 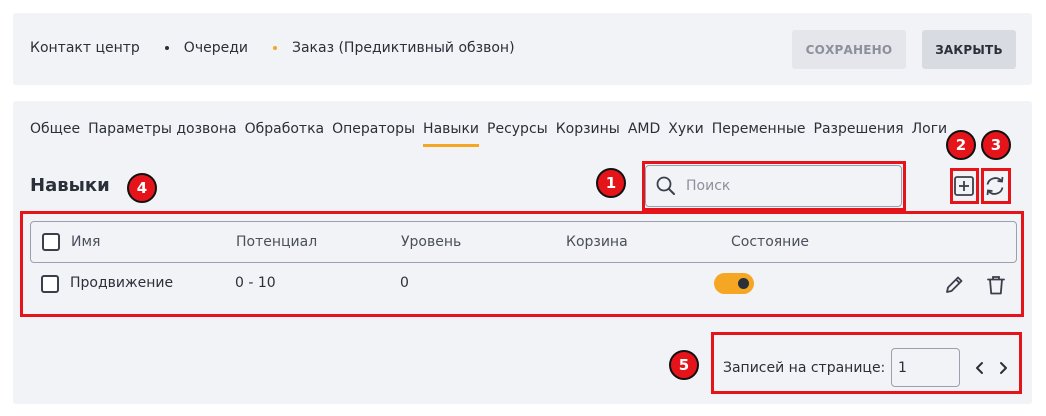 What do you see at coordinates (285, 134) in the screenshot?
I see `tab-processing: Обработка` at bounding box center [285, 134].